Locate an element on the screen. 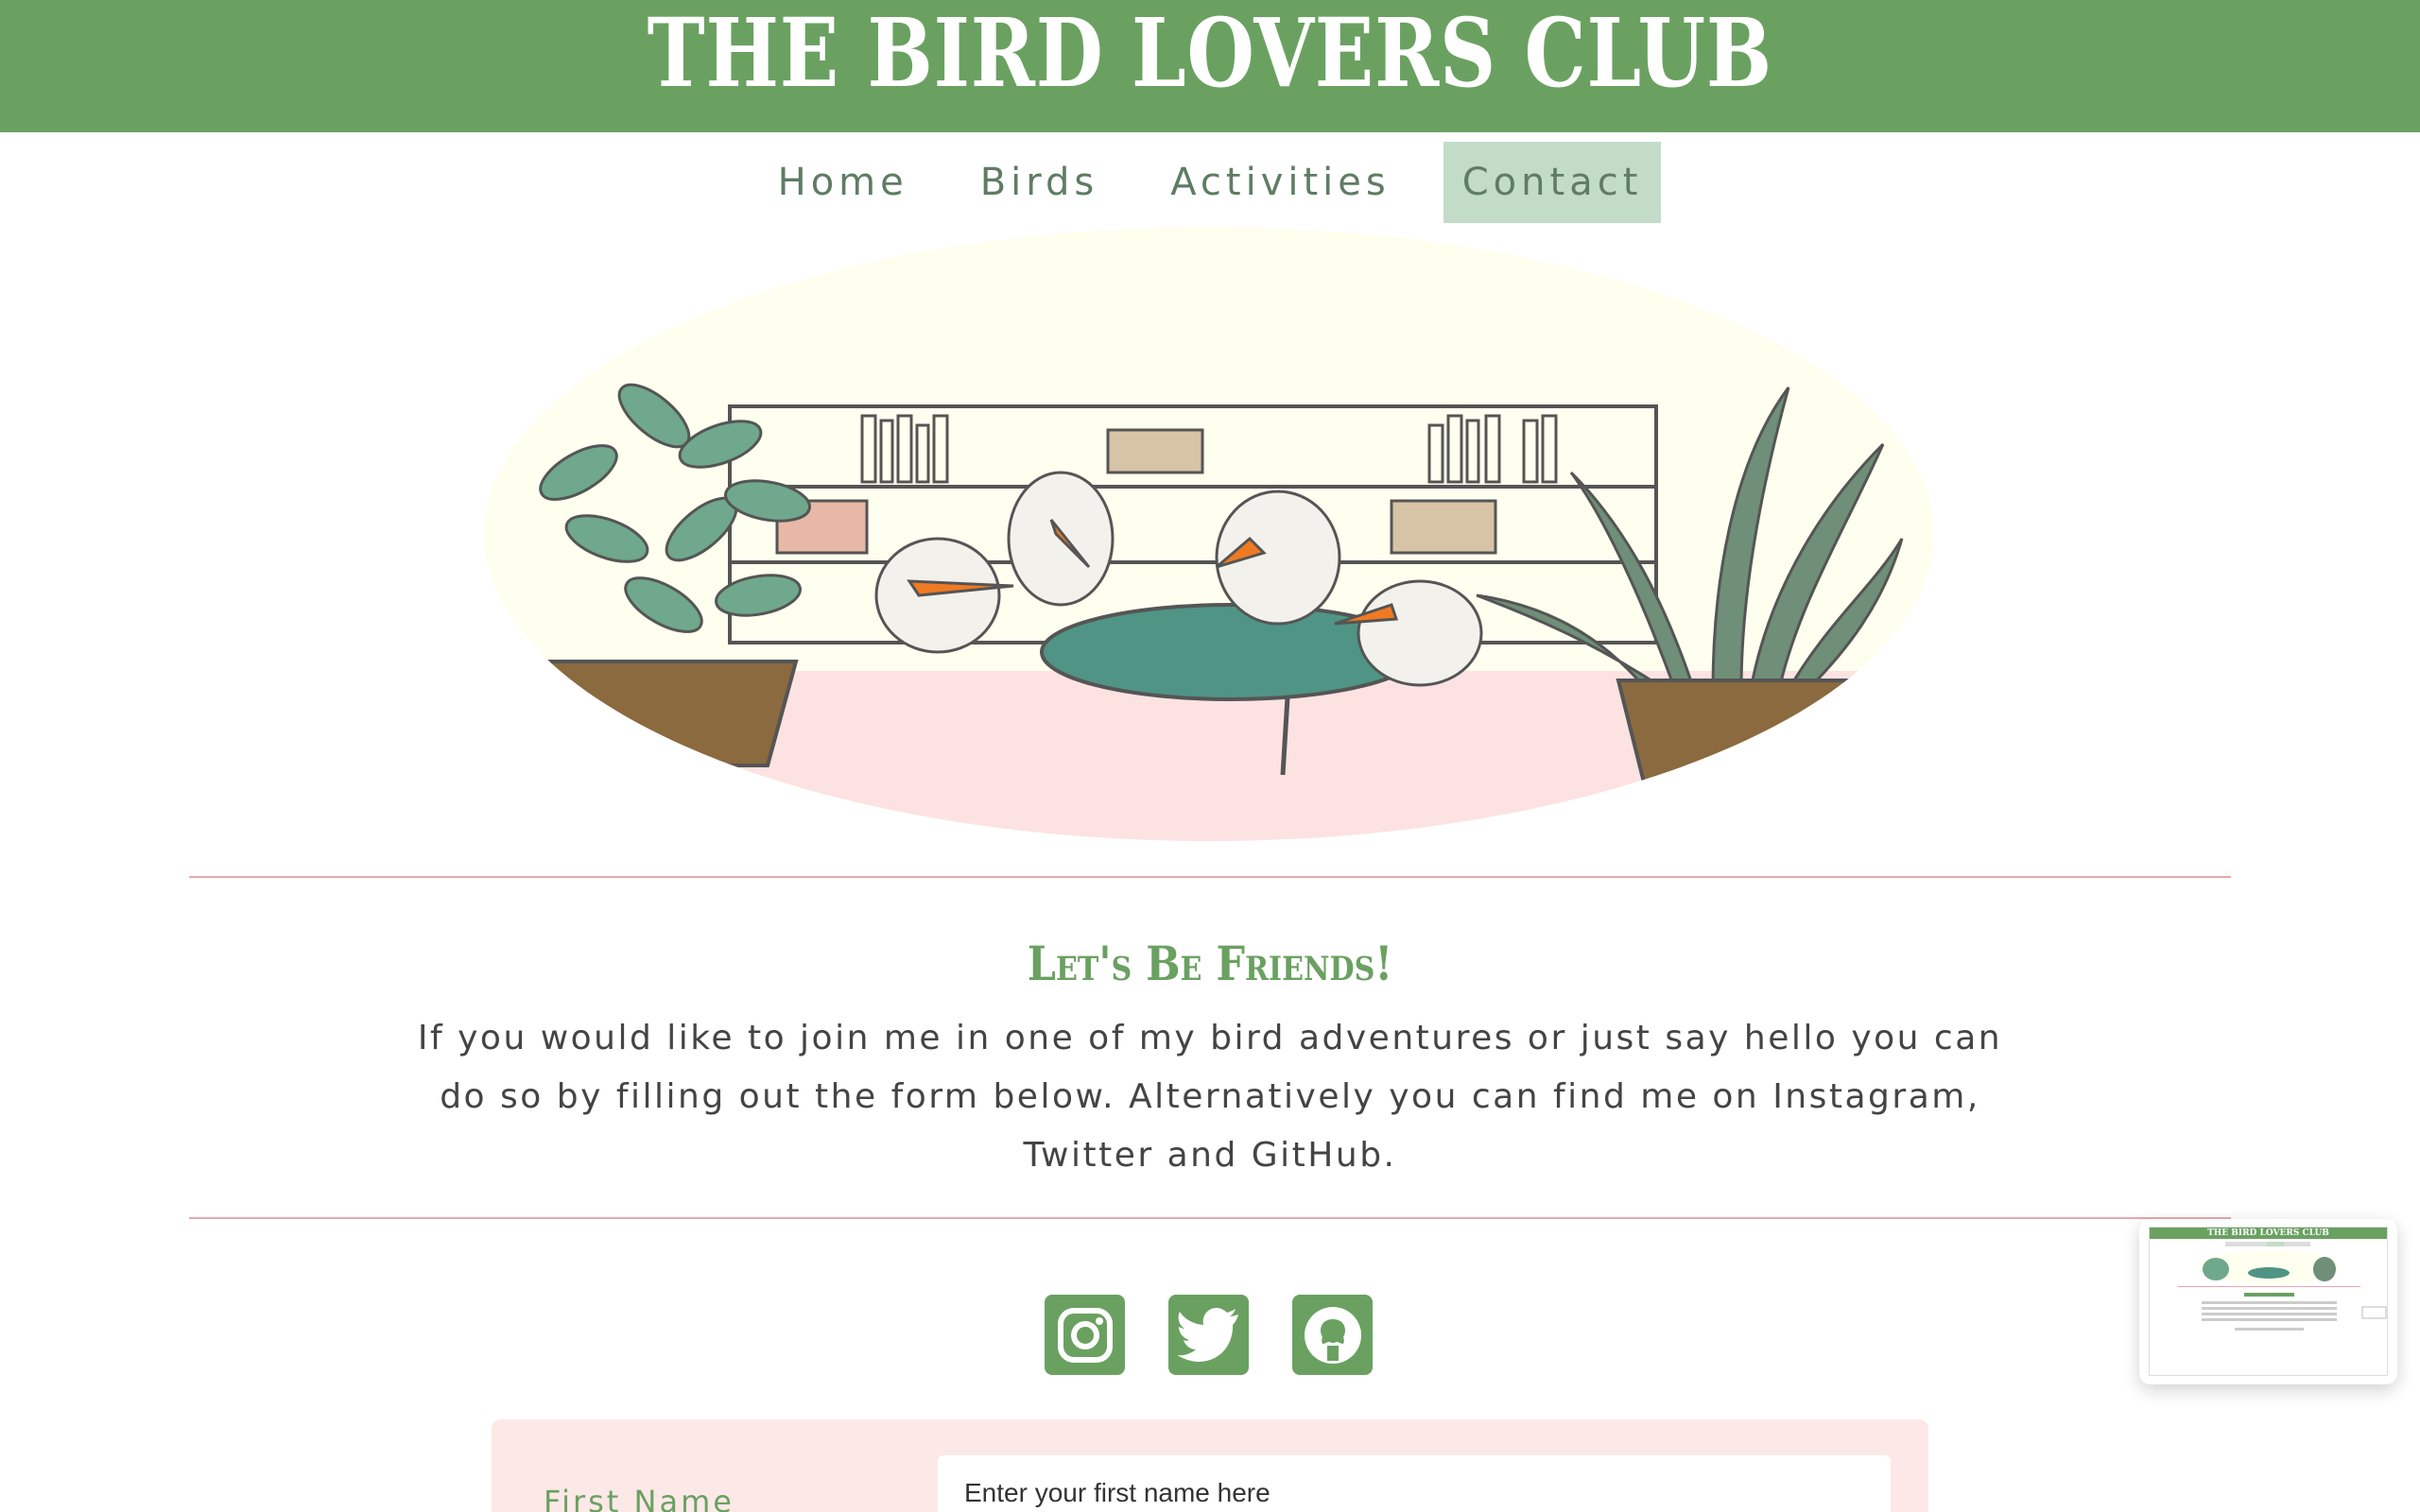 This screenshot has width=2420, height=1512. github-icon is located at coordinates (1332, 1335).